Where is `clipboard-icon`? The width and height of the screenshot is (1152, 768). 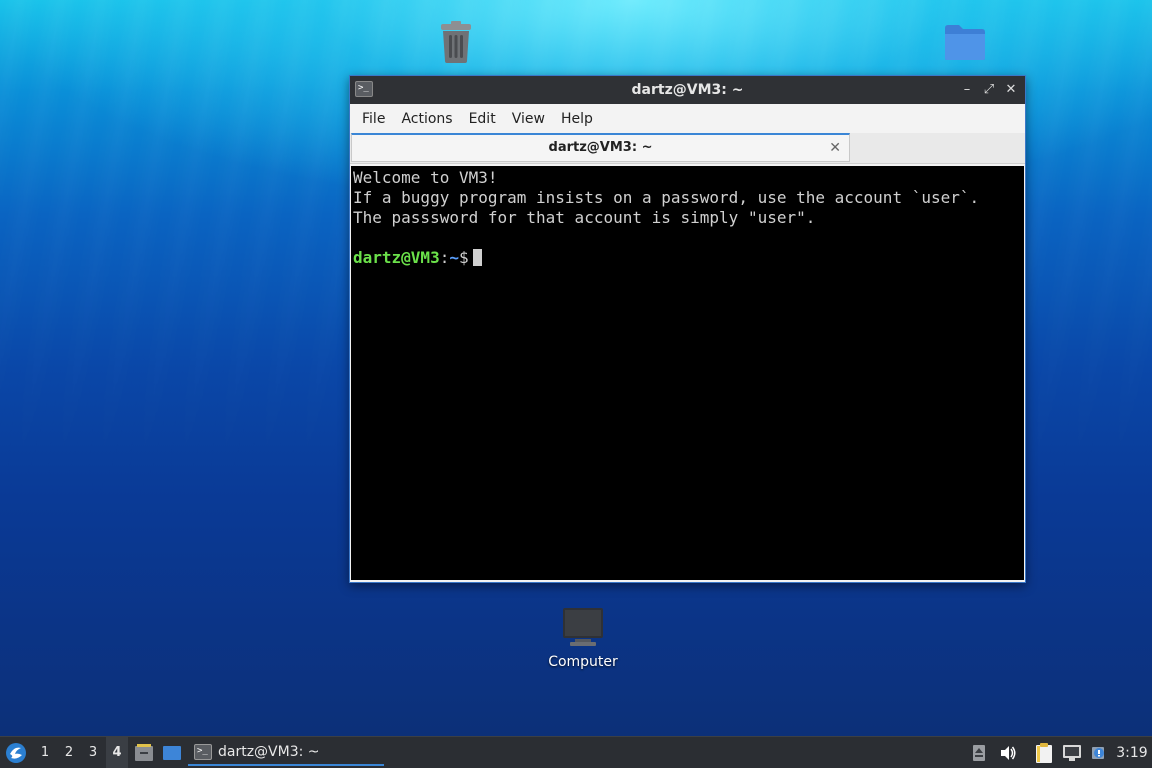 clipboard-icon is located at coordinates (1044, 752).